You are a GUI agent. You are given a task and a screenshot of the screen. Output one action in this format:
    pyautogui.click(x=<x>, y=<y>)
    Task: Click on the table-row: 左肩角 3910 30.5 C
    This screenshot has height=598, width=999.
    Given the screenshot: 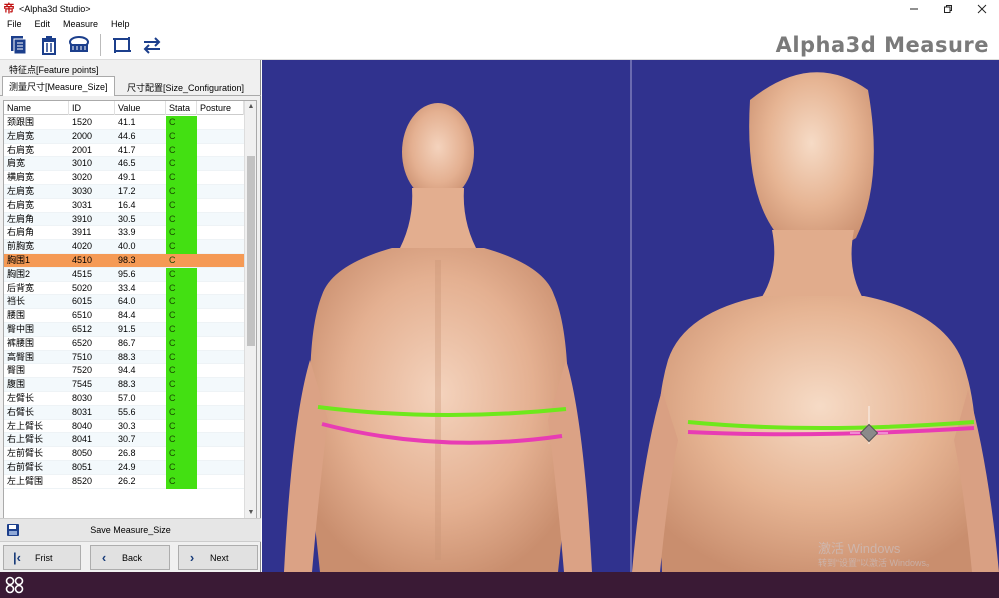 What is the action you would take?
    pyautogui.click(x=124, y=219)
    